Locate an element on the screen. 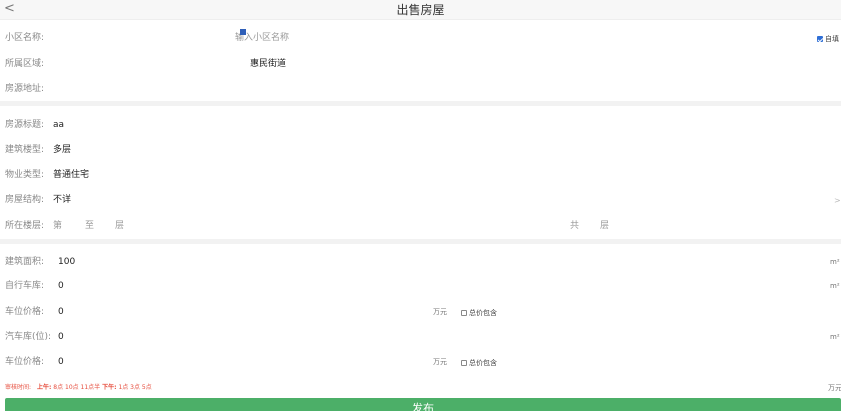 The width and height of the screenshot is (841, 411). floor-label: 所在楼层: is located at coordinates (25, 226).